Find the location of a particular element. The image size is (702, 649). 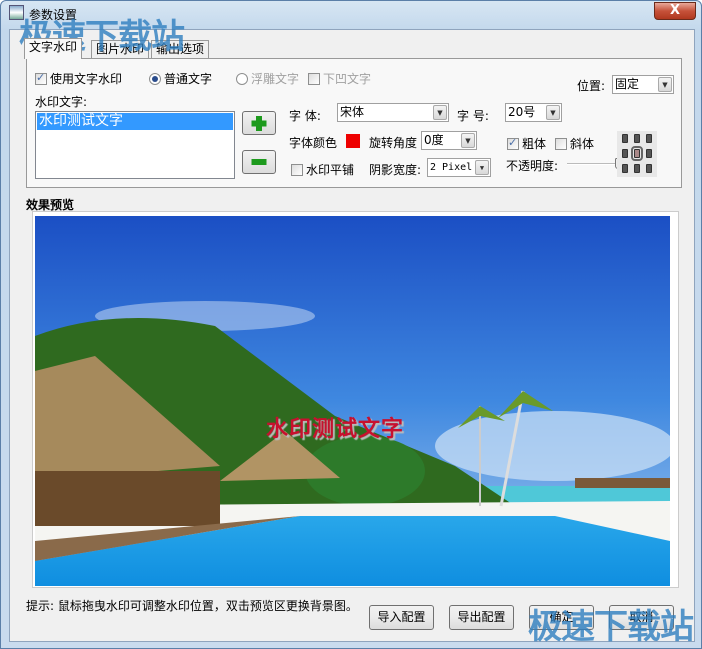

shadow-label: 阴影宽度: is located at coordinates (395, 170).